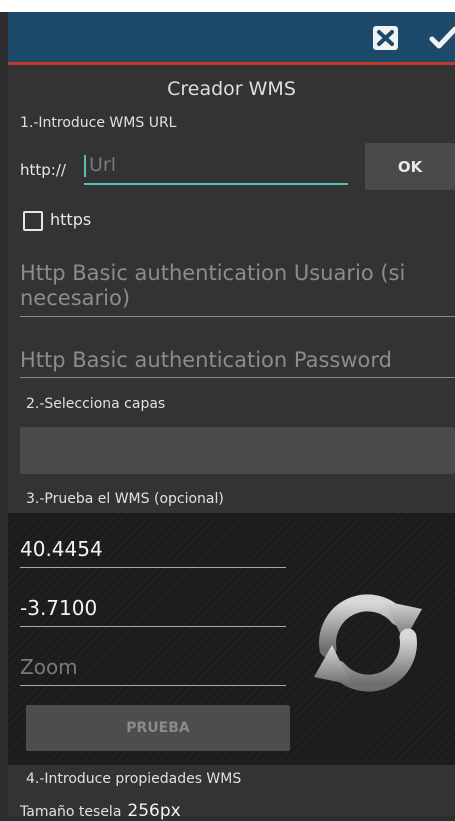 The height and width of the screenshot is (821, 455). I want to click on url-prefix: http://, so click(43, 170).